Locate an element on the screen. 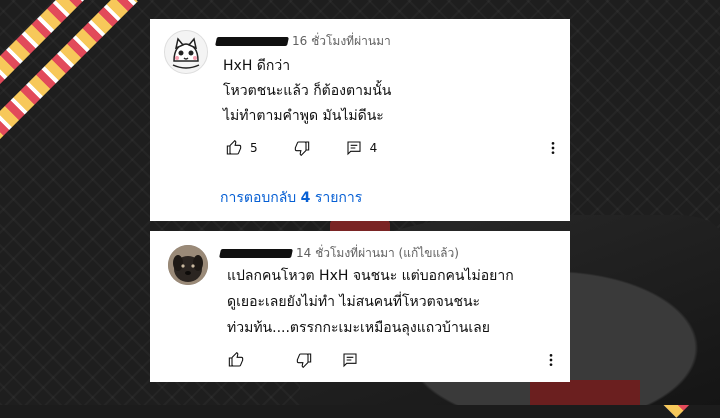  comment-actions is located at coordinates (293, 360).